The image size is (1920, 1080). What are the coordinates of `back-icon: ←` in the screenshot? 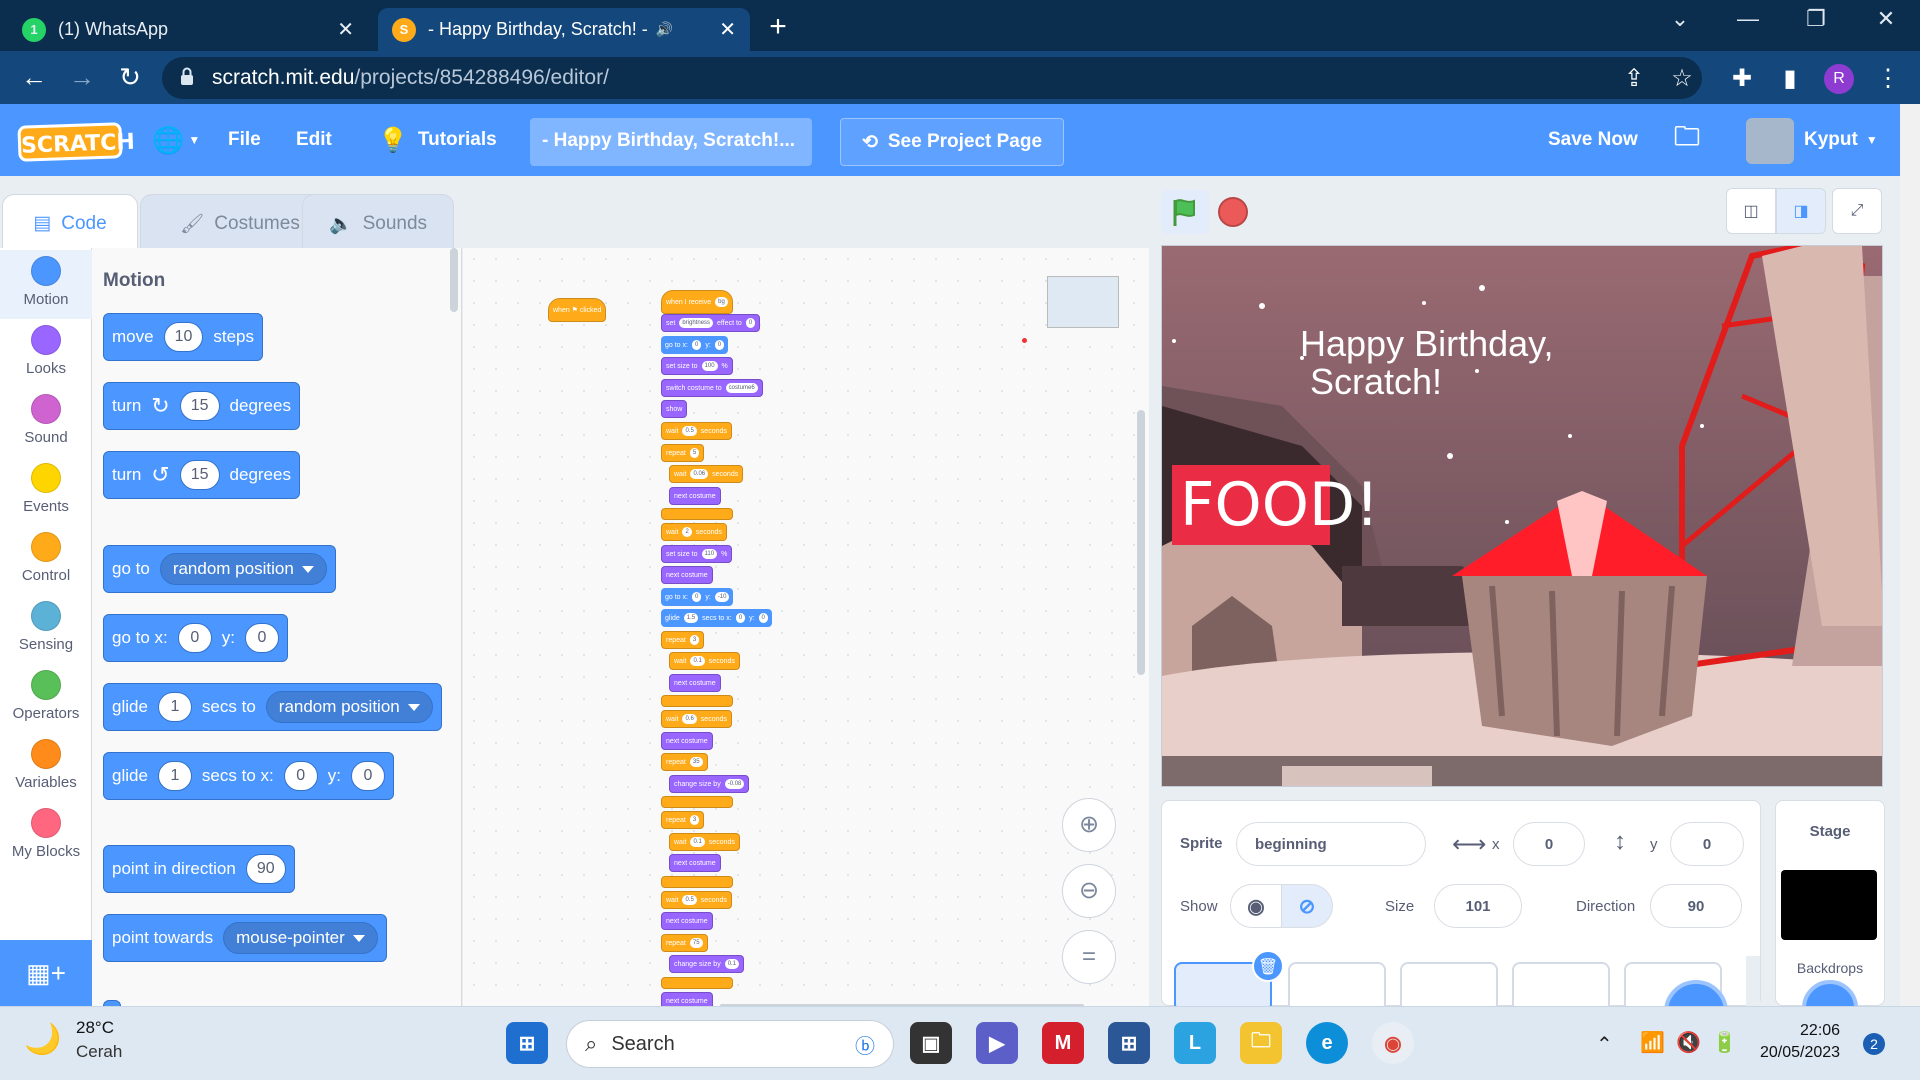 It's located at (34, 77).